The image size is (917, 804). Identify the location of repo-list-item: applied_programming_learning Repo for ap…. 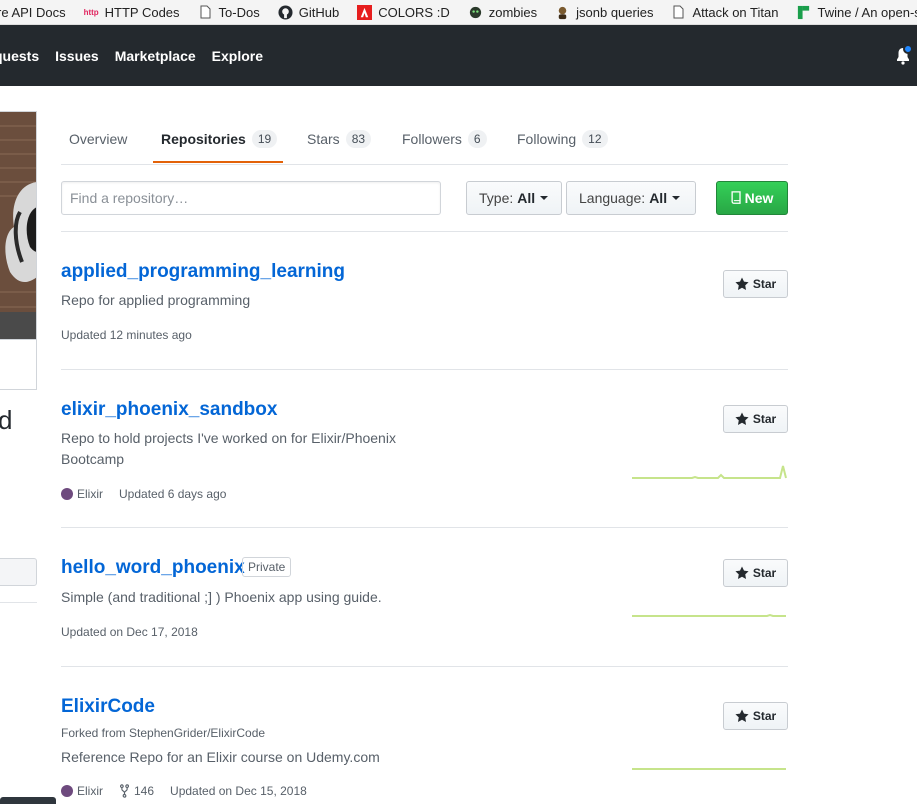
(424, 301).